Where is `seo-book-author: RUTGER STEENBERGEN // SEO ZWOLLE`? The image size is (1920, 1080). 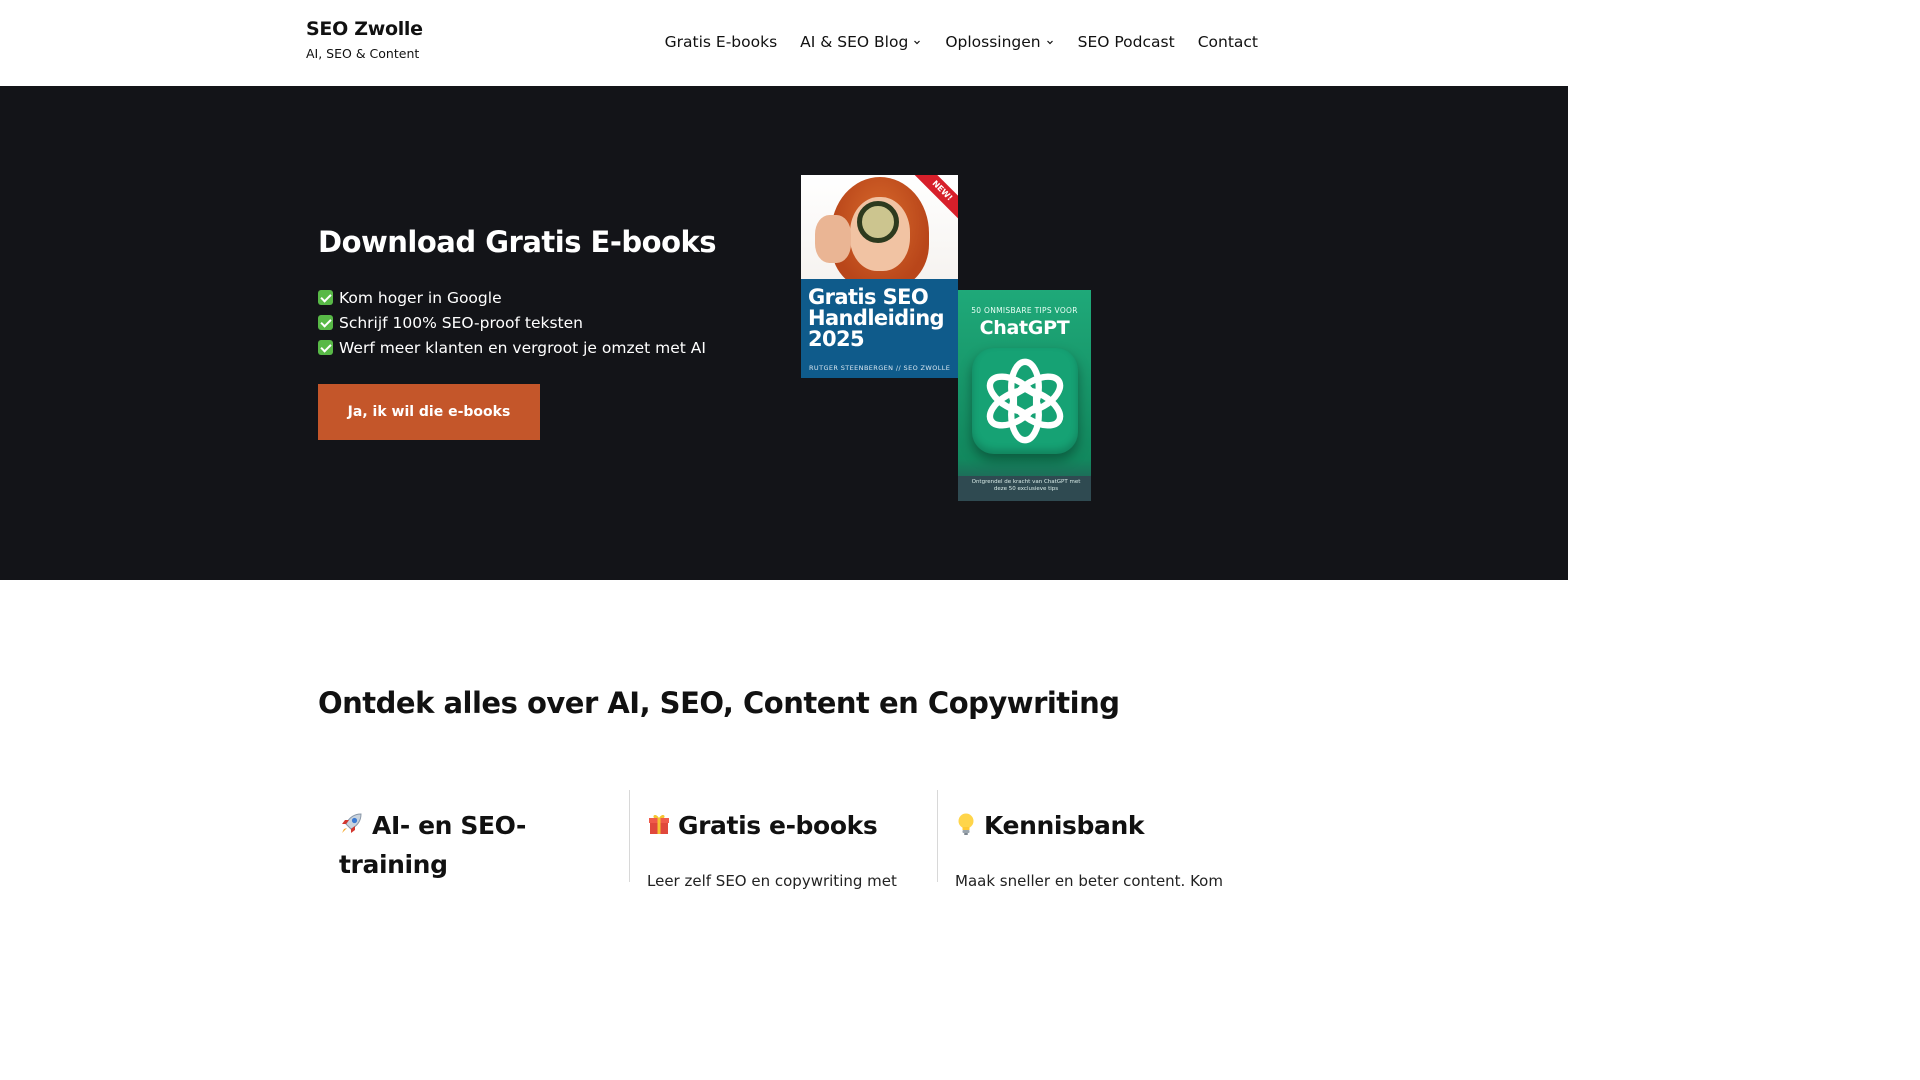 seo-book-author: RUTGER STEENBERGEN // SEO ZWOLLE is located at coordinates (880, 368).